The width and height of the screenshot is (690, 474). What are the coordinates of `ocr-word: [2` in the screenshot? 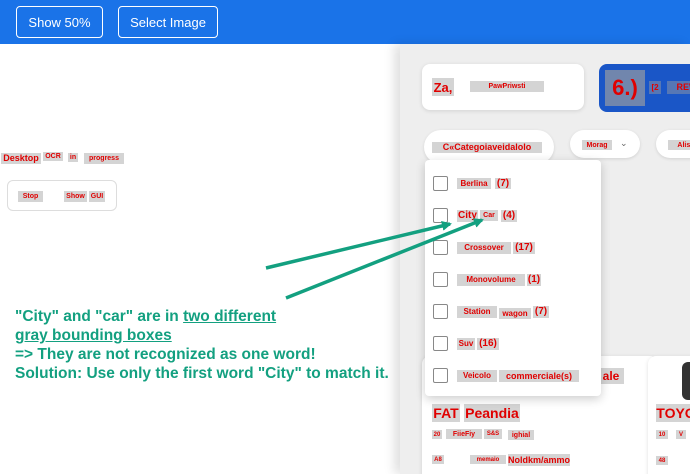 It's located at (655, 87).